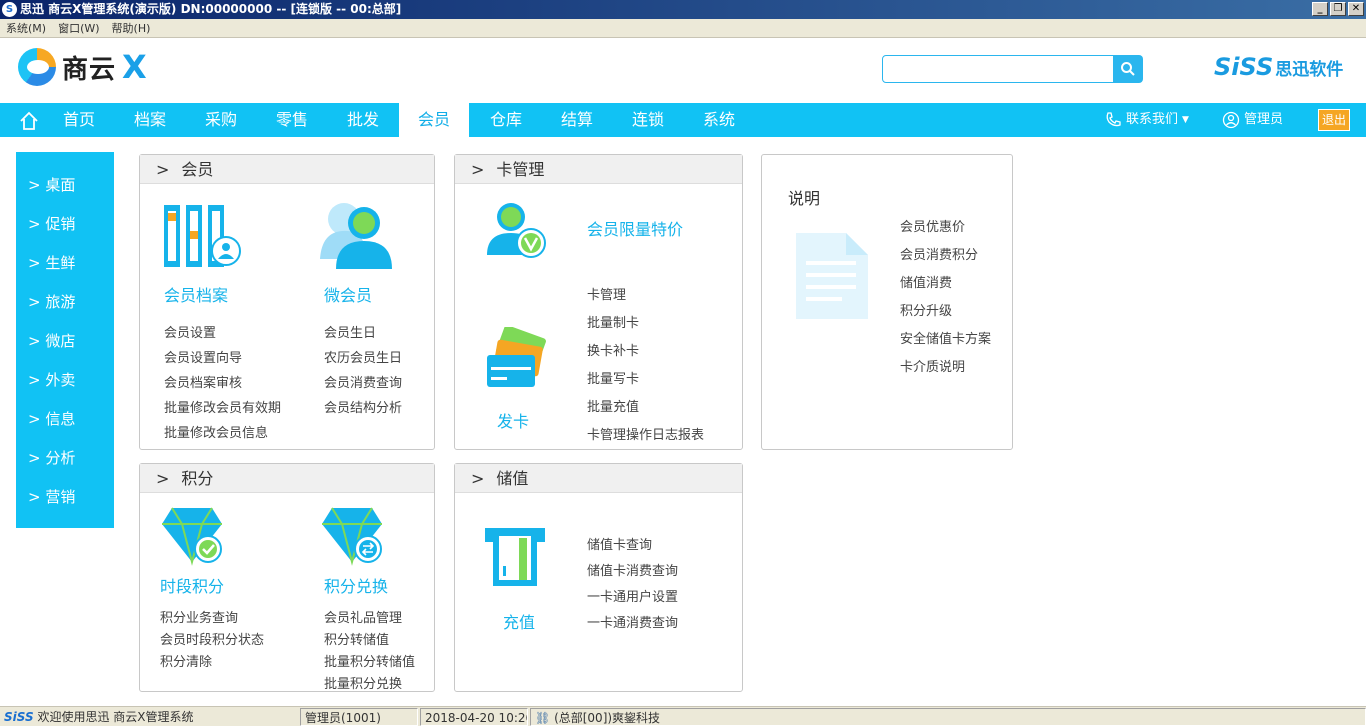 The image size is (1366, 726). Describe the element at coordinates (606, 293) in the screenshot. I see `card-management-link: 卡管理` at that location.